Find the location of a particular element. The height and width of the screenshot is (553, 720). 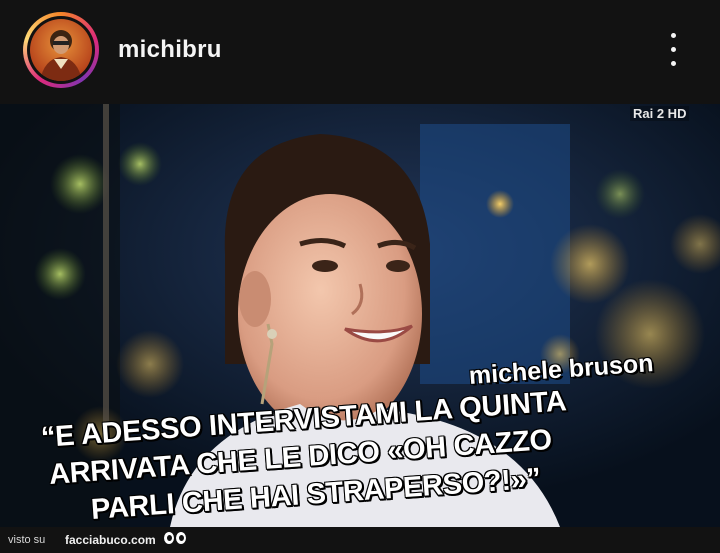

avatar is located at coordinates (61, 50).